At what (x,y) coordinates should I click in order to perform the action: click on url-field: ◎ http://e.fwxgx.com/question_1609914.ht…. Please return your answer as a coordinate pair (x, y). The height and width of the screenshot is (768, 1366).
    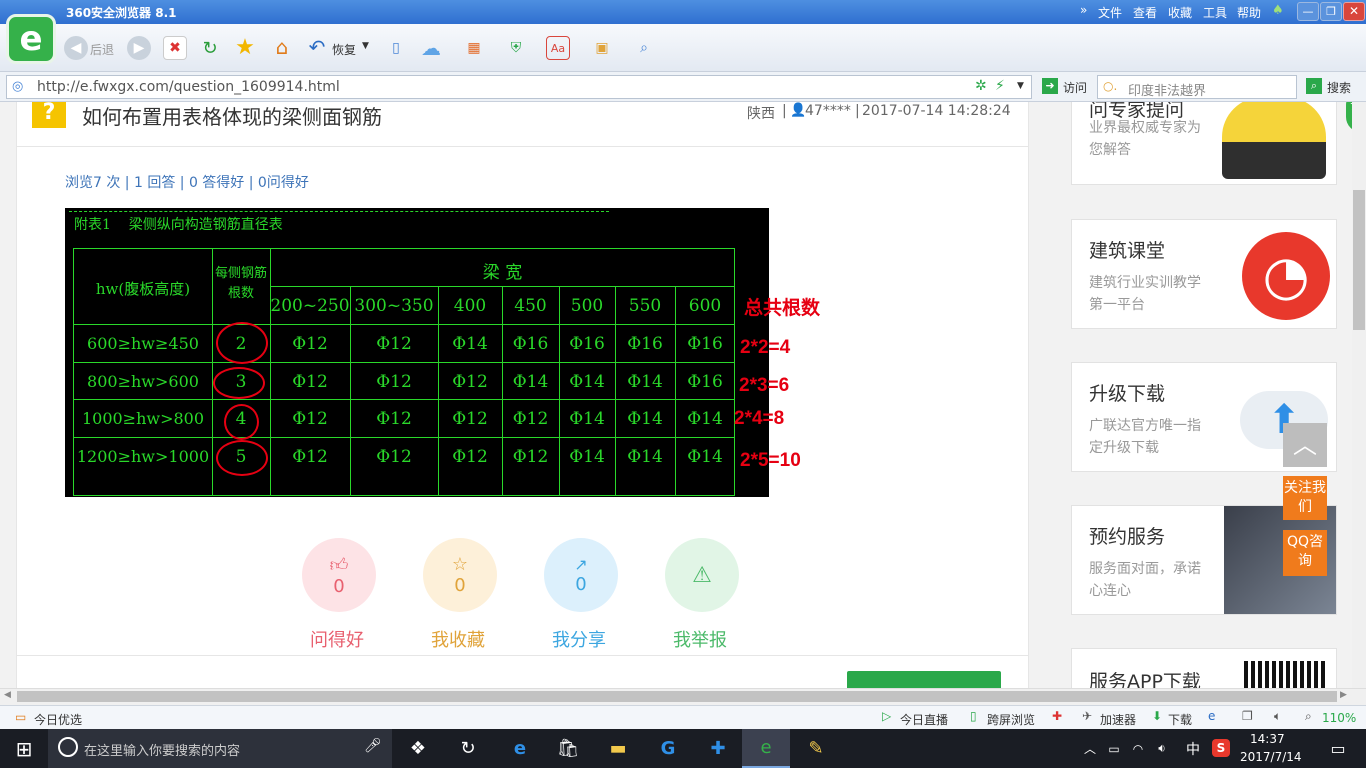
    Looking at the image, I should click on (519, 87).